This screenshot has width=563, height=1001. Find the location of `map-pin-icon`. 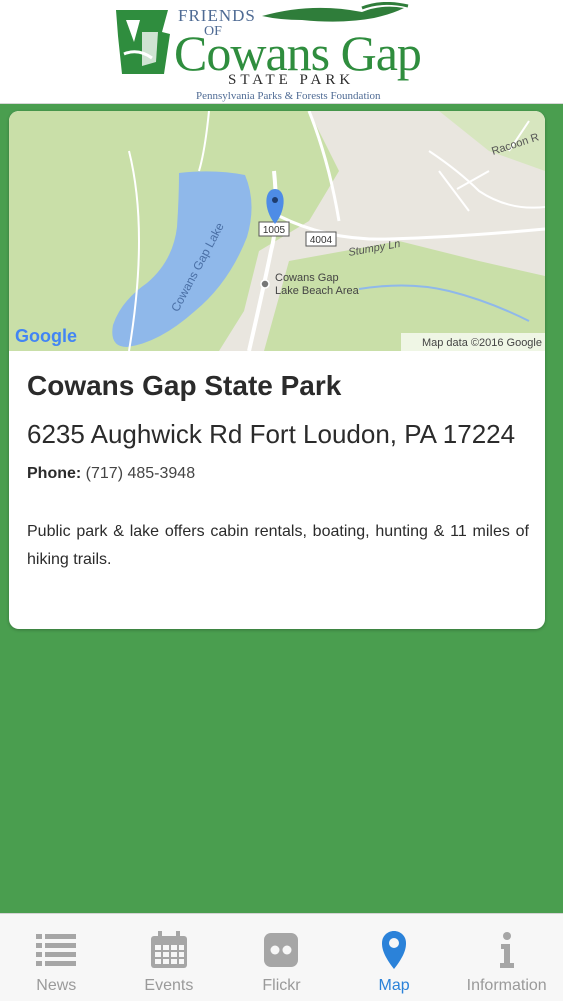

map-pin-icon is located at coordinates (394, 950).